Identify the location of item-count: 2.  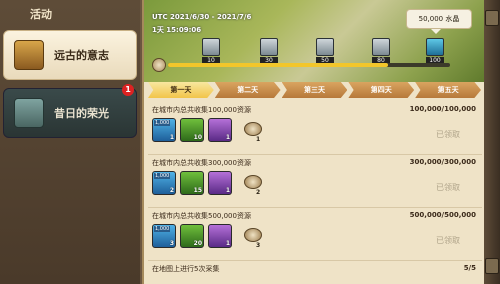
(171, 190).